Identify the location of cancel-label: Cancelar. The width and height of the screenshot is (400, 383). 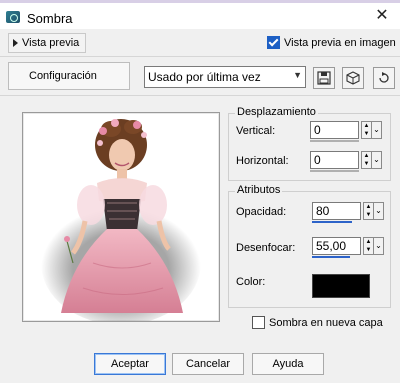
(208, 364).